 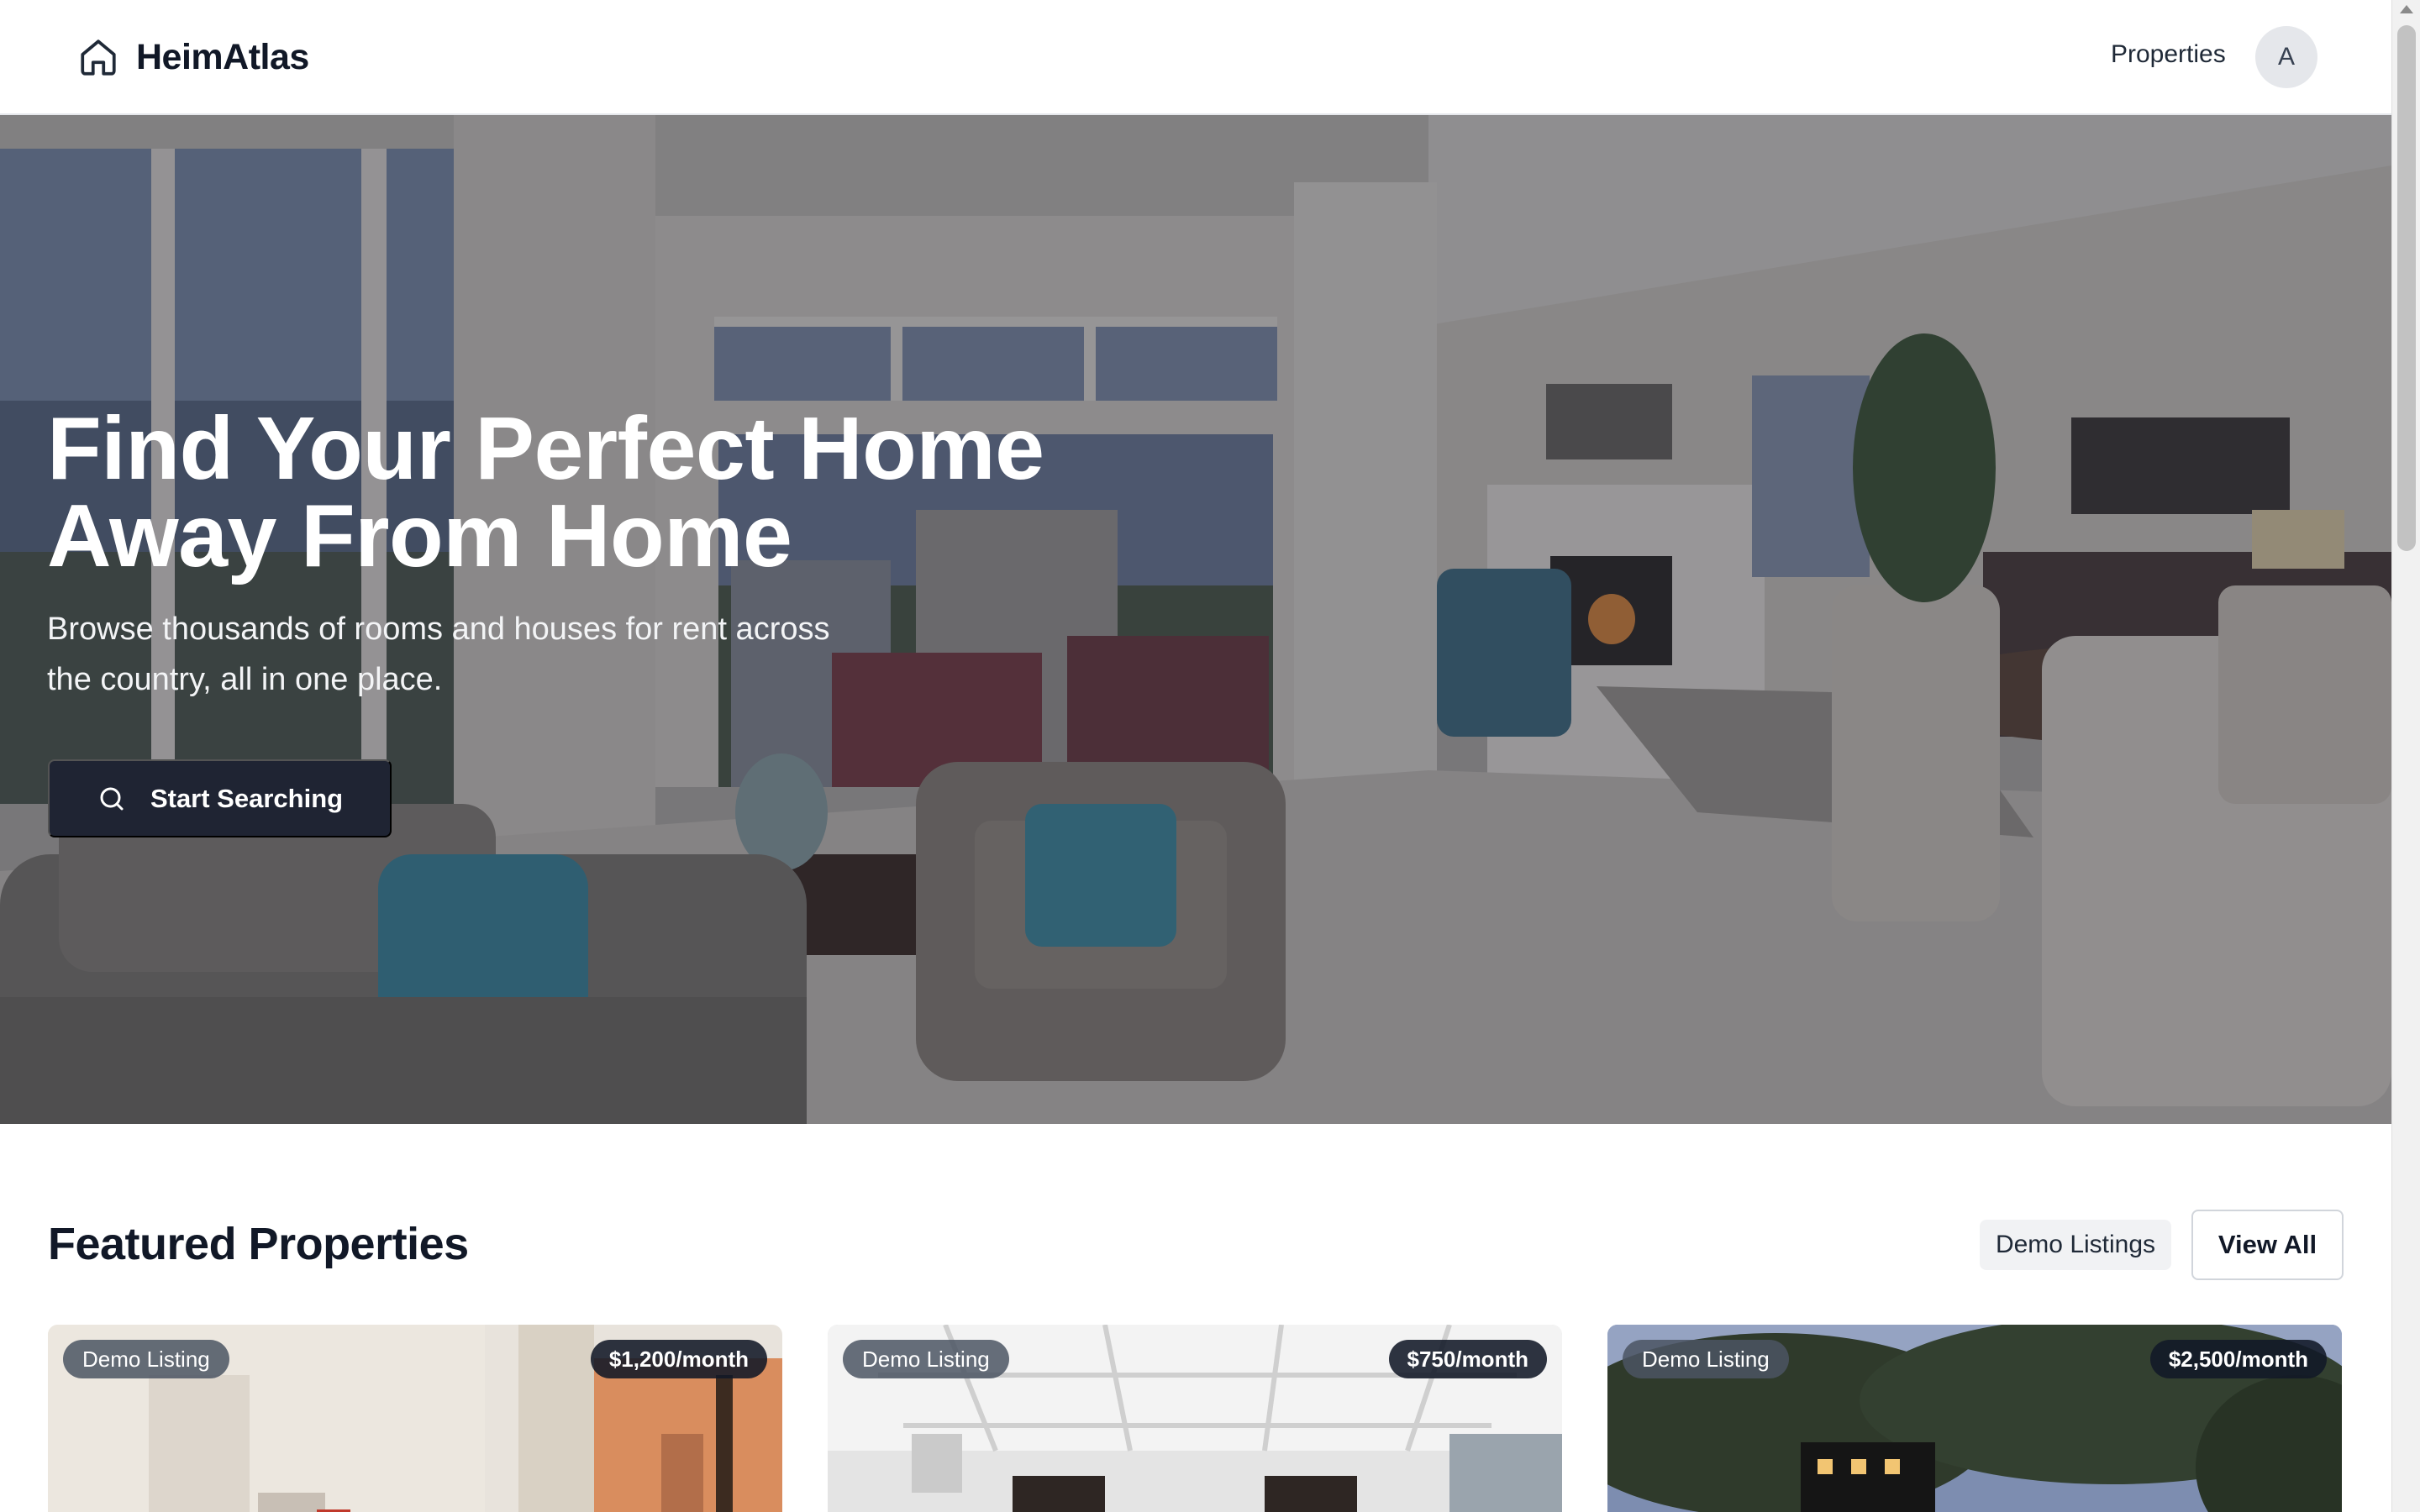 I want to click on hero-title-line-1: Find Your Perfect Home, so click(x=545, y=448).